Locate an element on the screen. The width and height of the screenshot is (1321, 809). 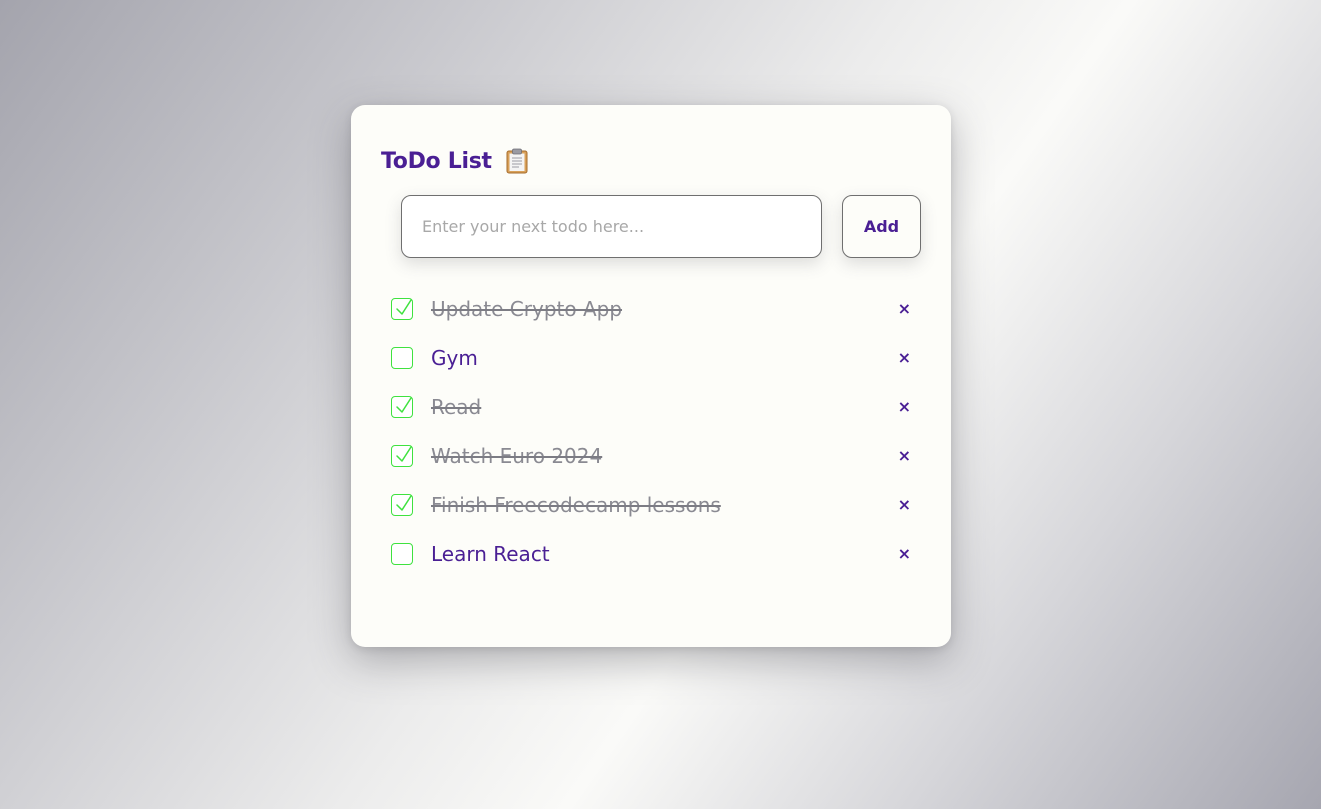
todo-item: Finish Freecodecamp lessons × is located at coordinates (656, 504).